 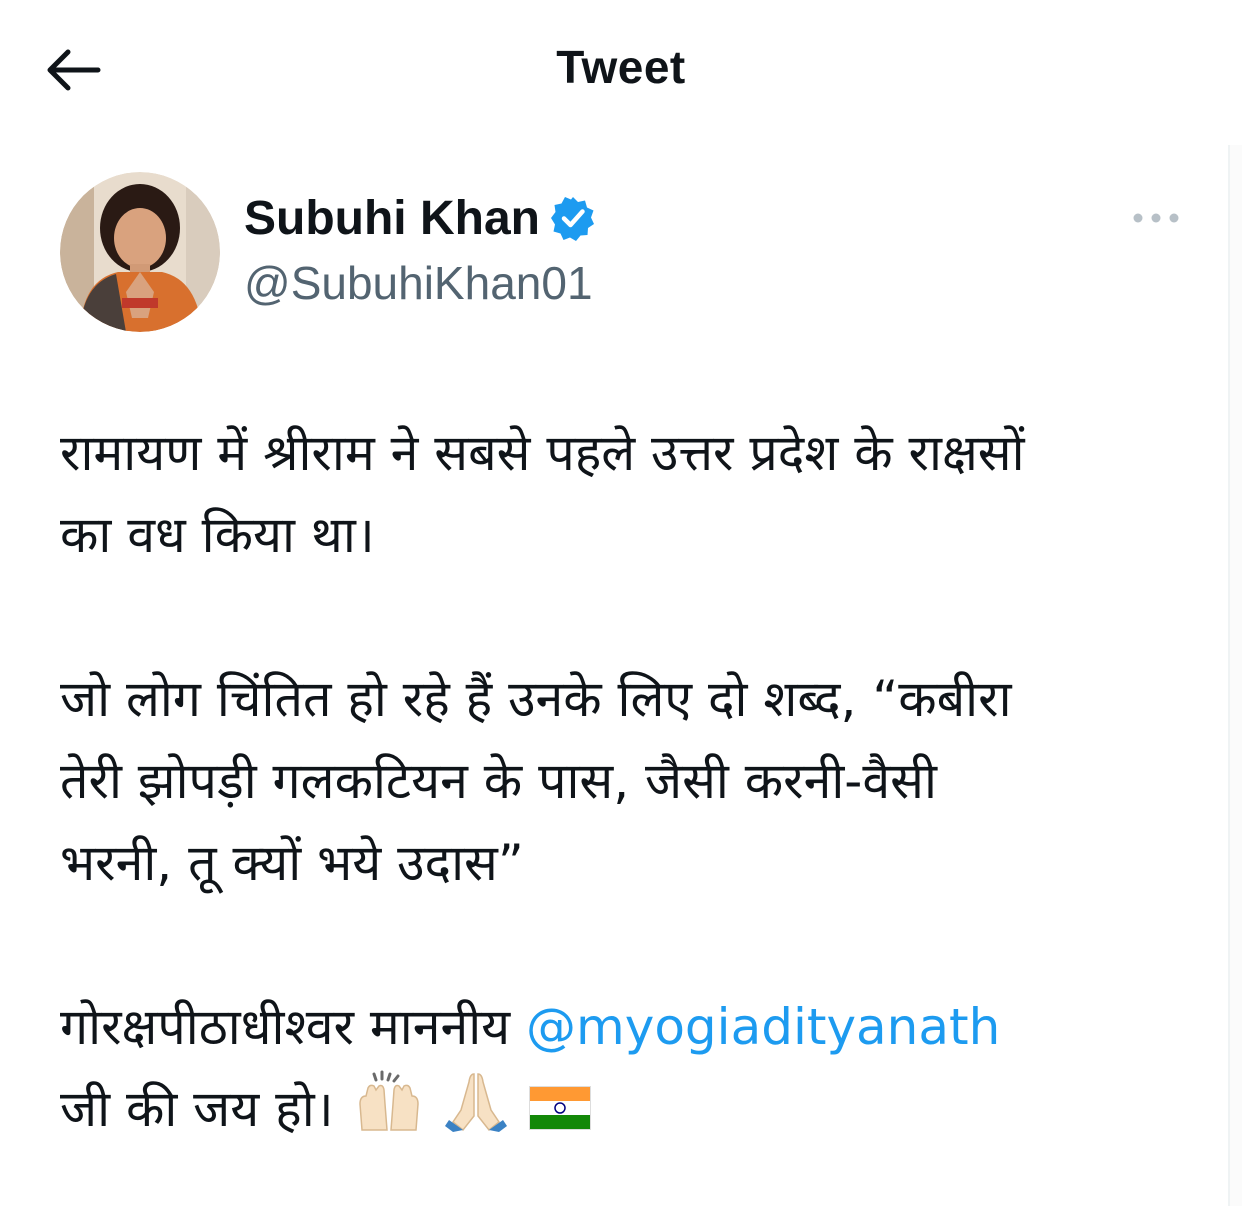 I want to click on tweet-line: का वध किया था।, so click(x=217, y=535).